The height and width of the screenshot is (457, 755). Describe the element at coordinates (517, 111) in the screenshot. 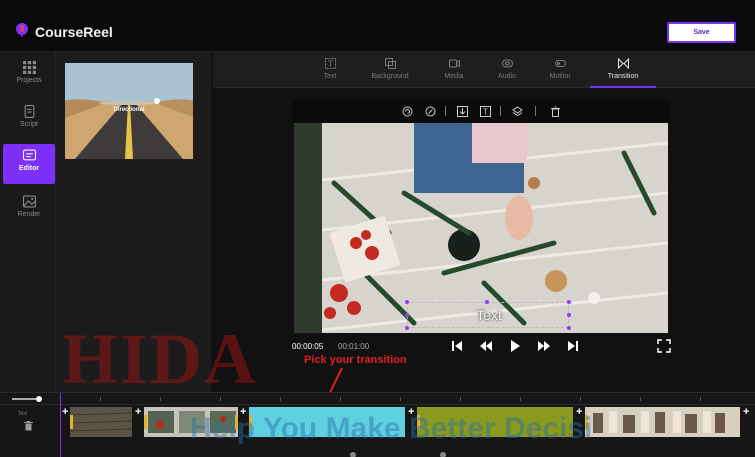

I see `layers-icon` at that location.